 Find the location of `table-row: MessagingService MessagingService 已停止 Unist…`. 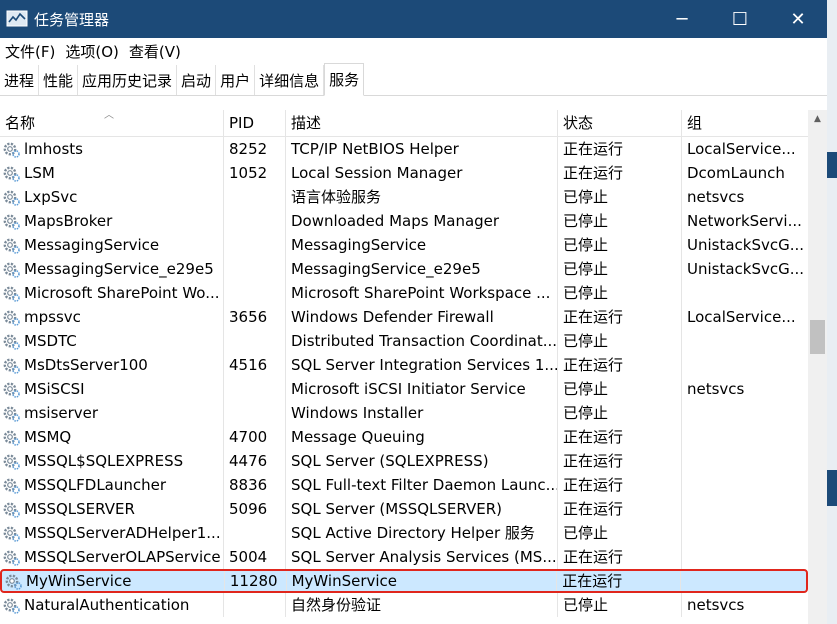

table-row: MessagingService MessagingService 已停止 Unist… is located at coordinates (404, 245).